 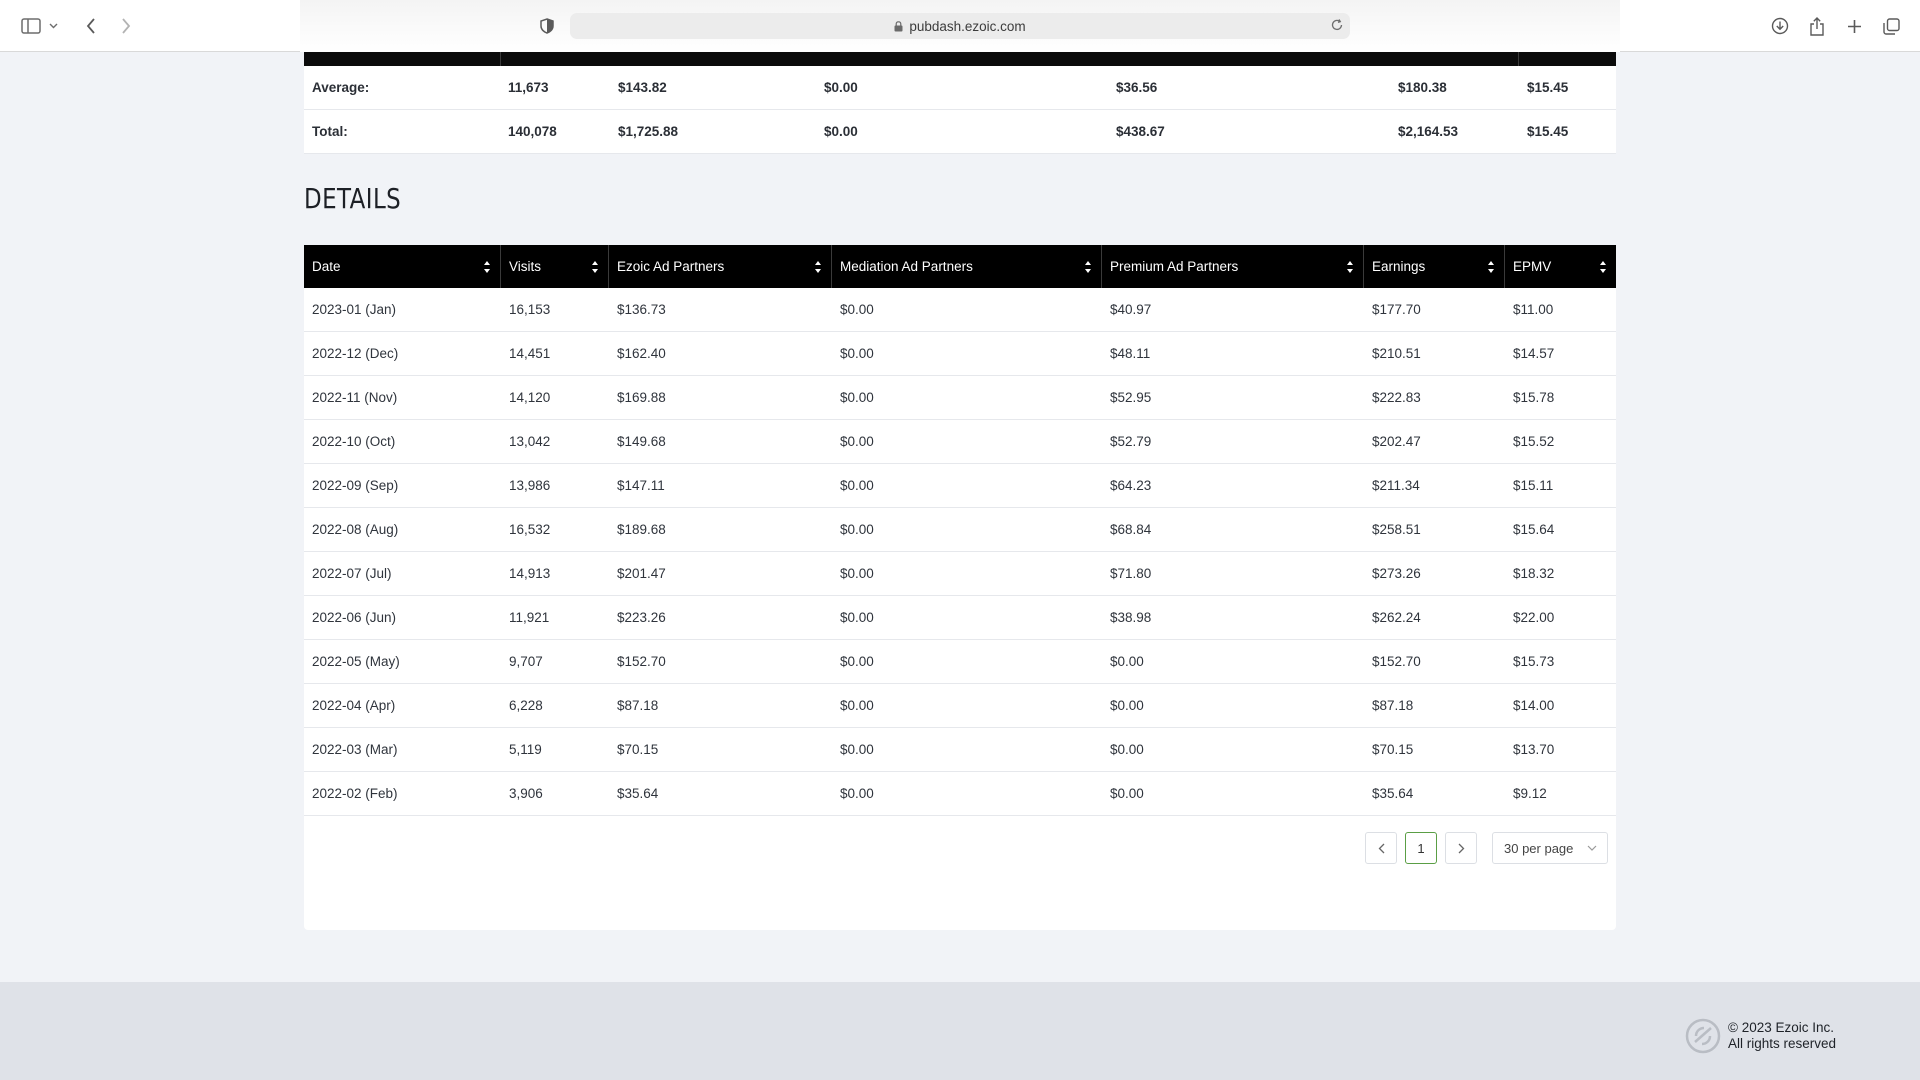 I want to click on column-header-premium-ad-partners: Premium Ad Partners, so click(x=1233, y=266).